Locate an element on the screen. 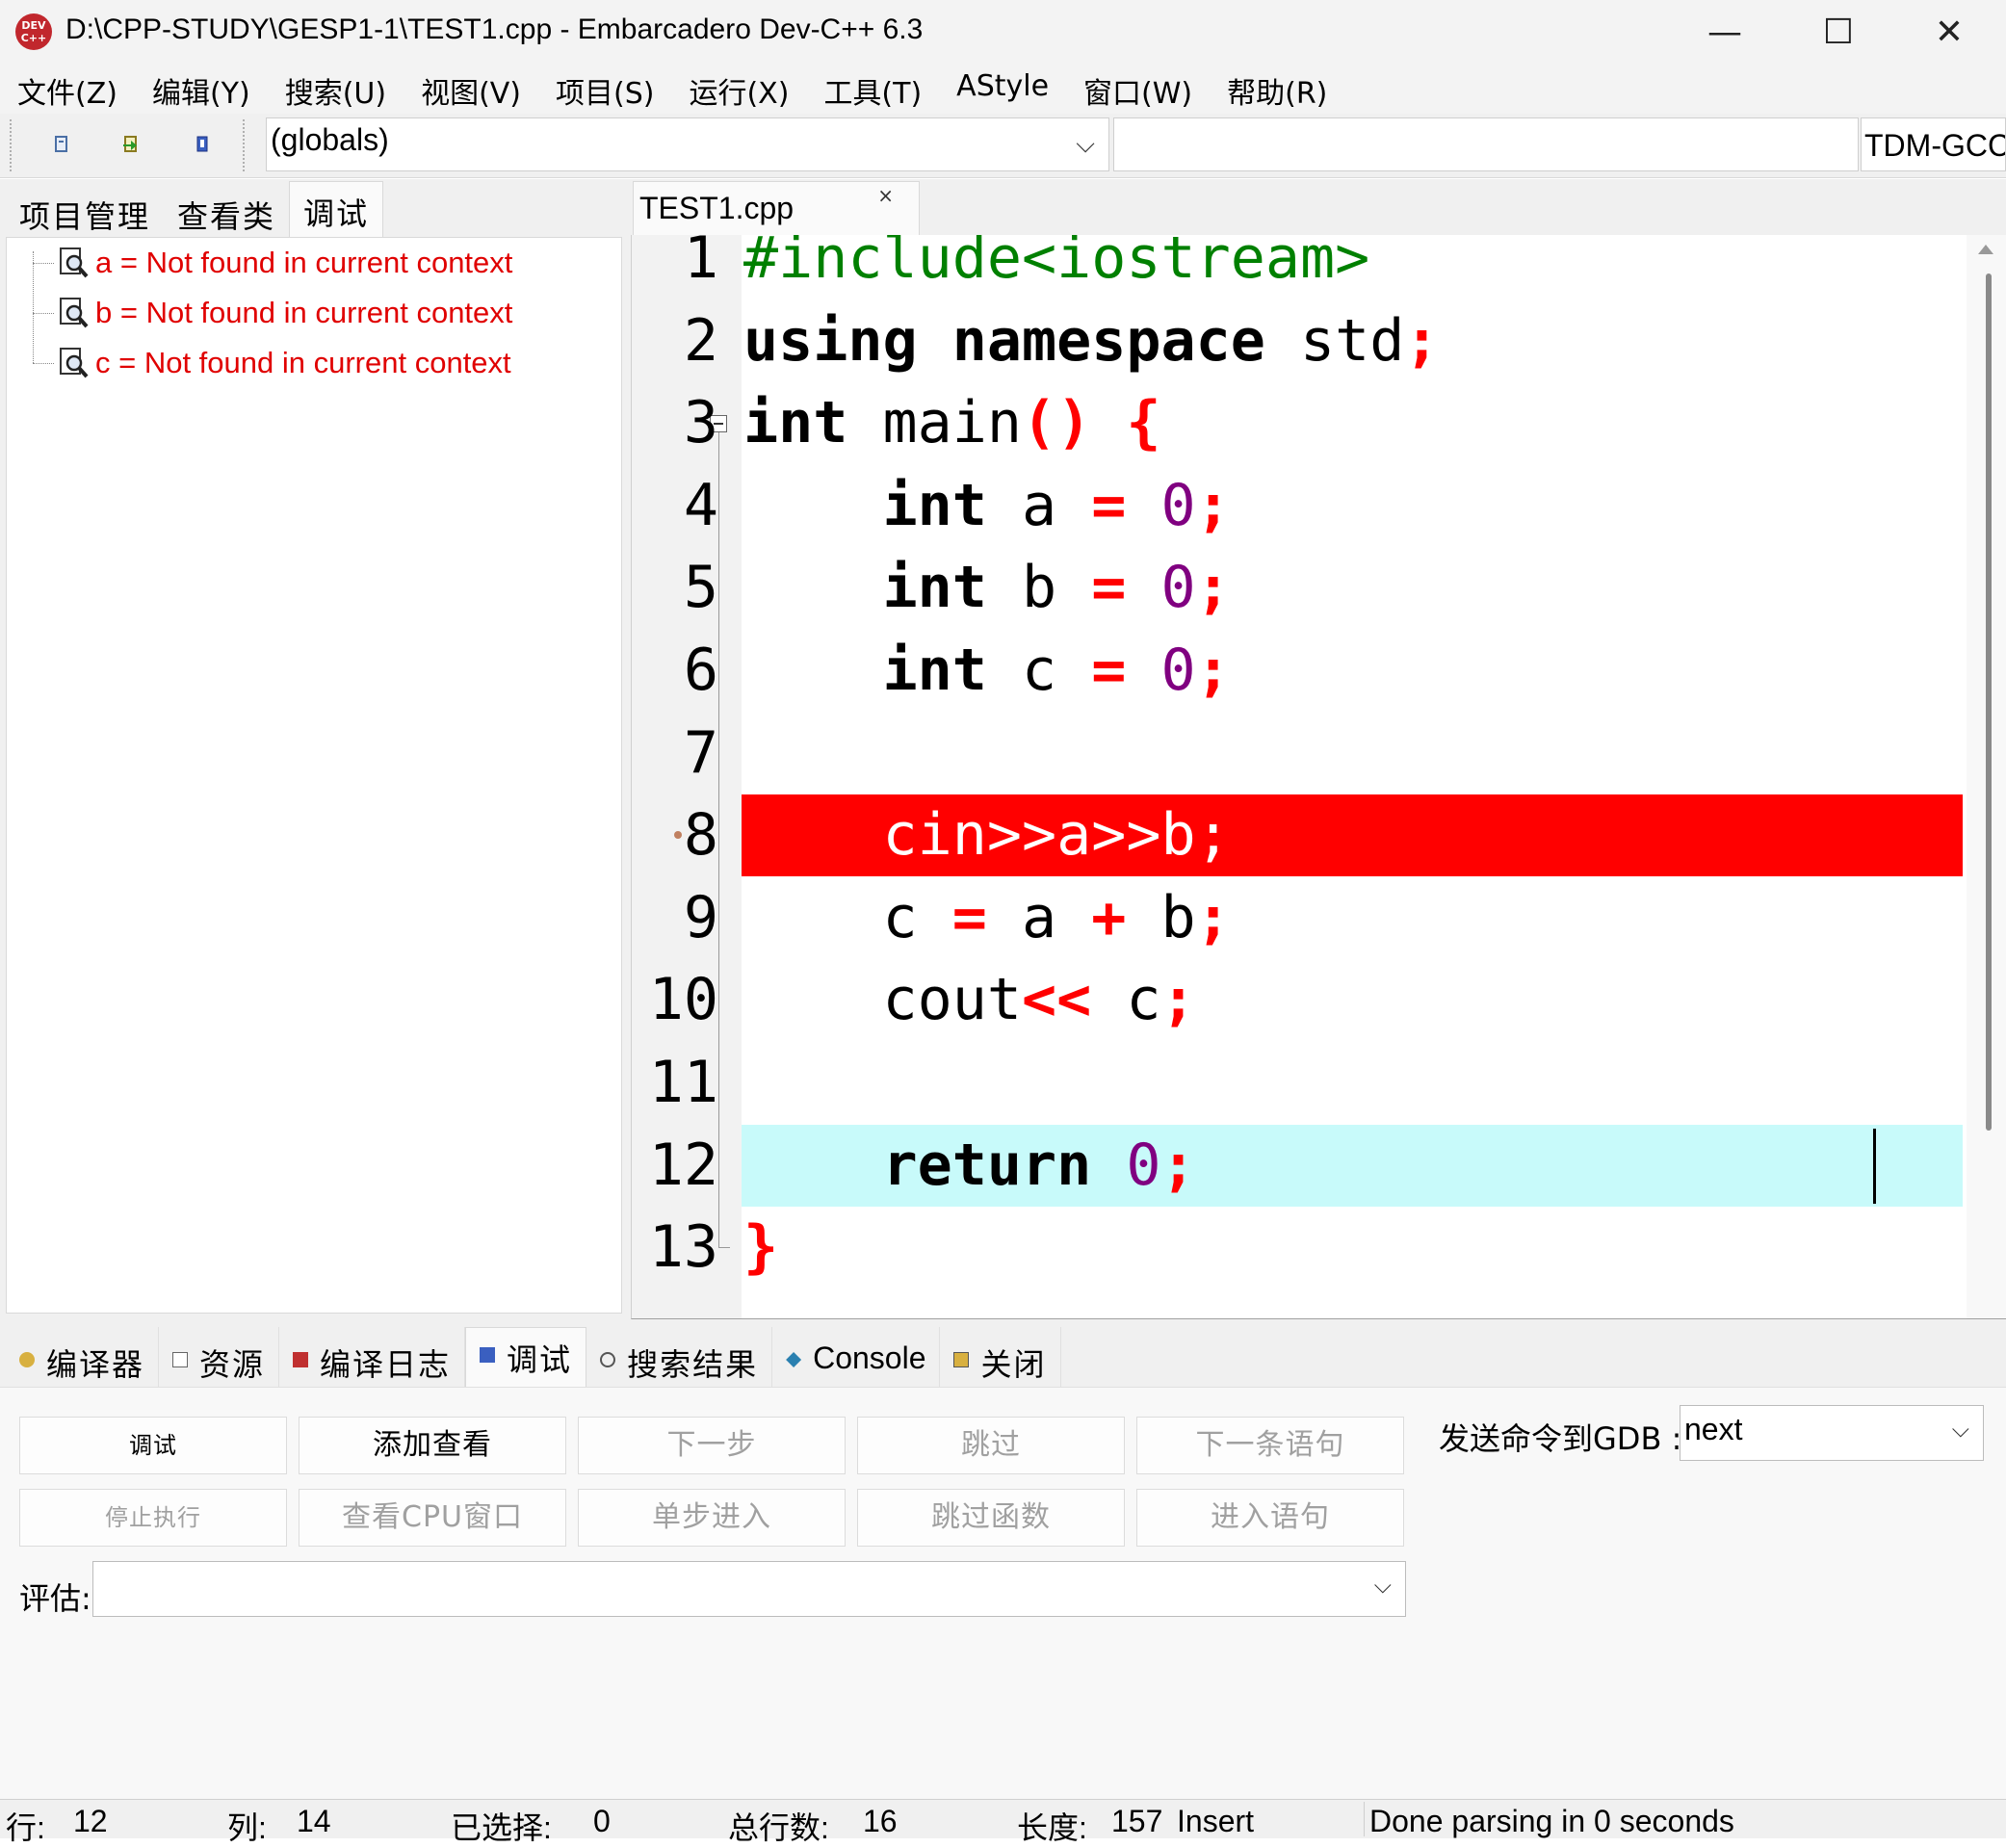  tab-console: Console is located at coordinates (856, 1357).